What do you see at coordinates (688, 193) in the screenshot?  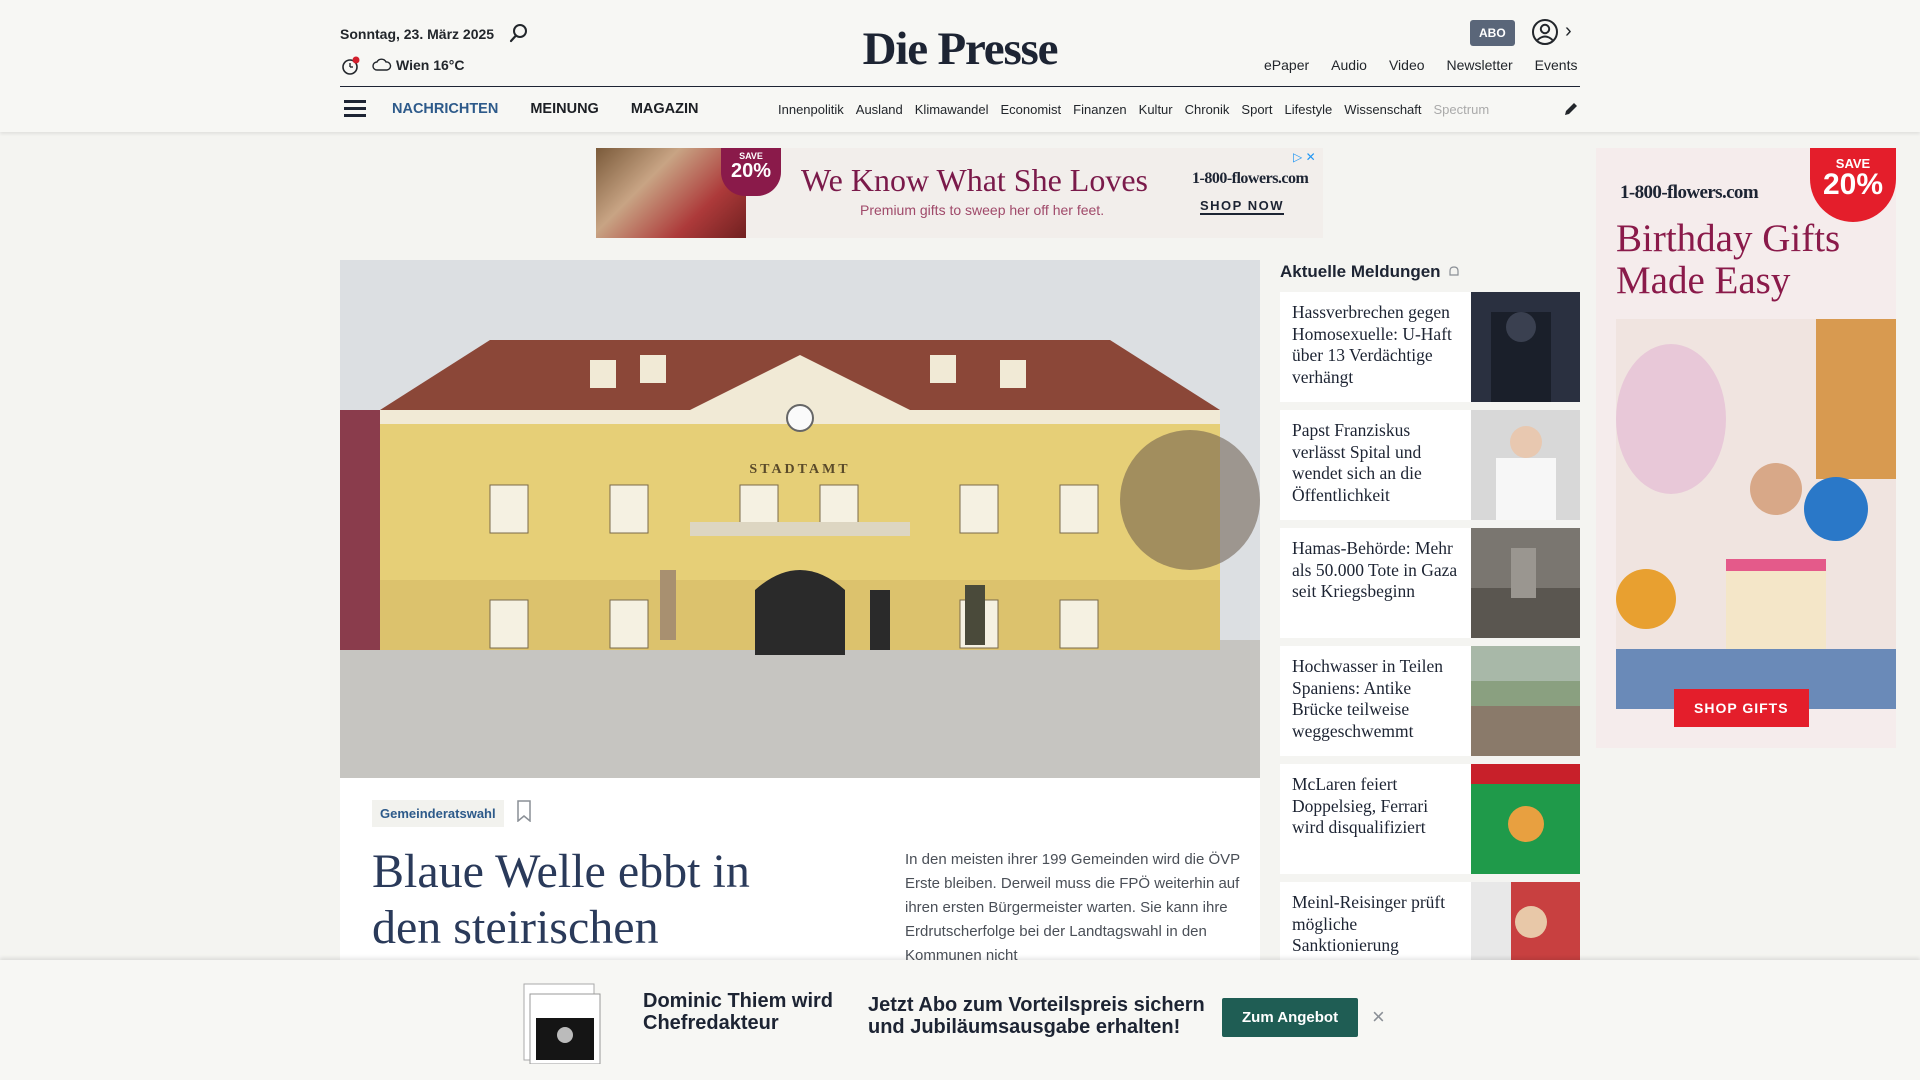 I see `ad-photo: SAVE 20%` at bounding box center [688, 193].